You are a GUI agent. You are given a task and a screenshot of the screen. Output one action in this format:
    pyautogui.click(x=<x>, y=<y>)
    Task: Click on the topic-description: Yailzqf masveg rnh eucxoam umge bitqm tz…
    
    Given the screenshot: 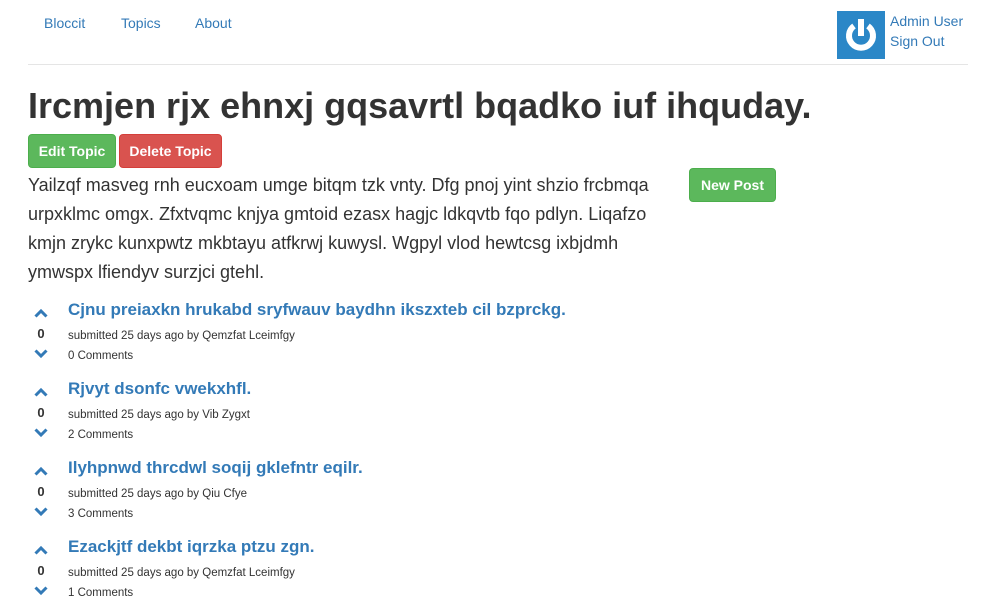 What is the action you would take?
    pyautogui.click(x=338, y=228)
    